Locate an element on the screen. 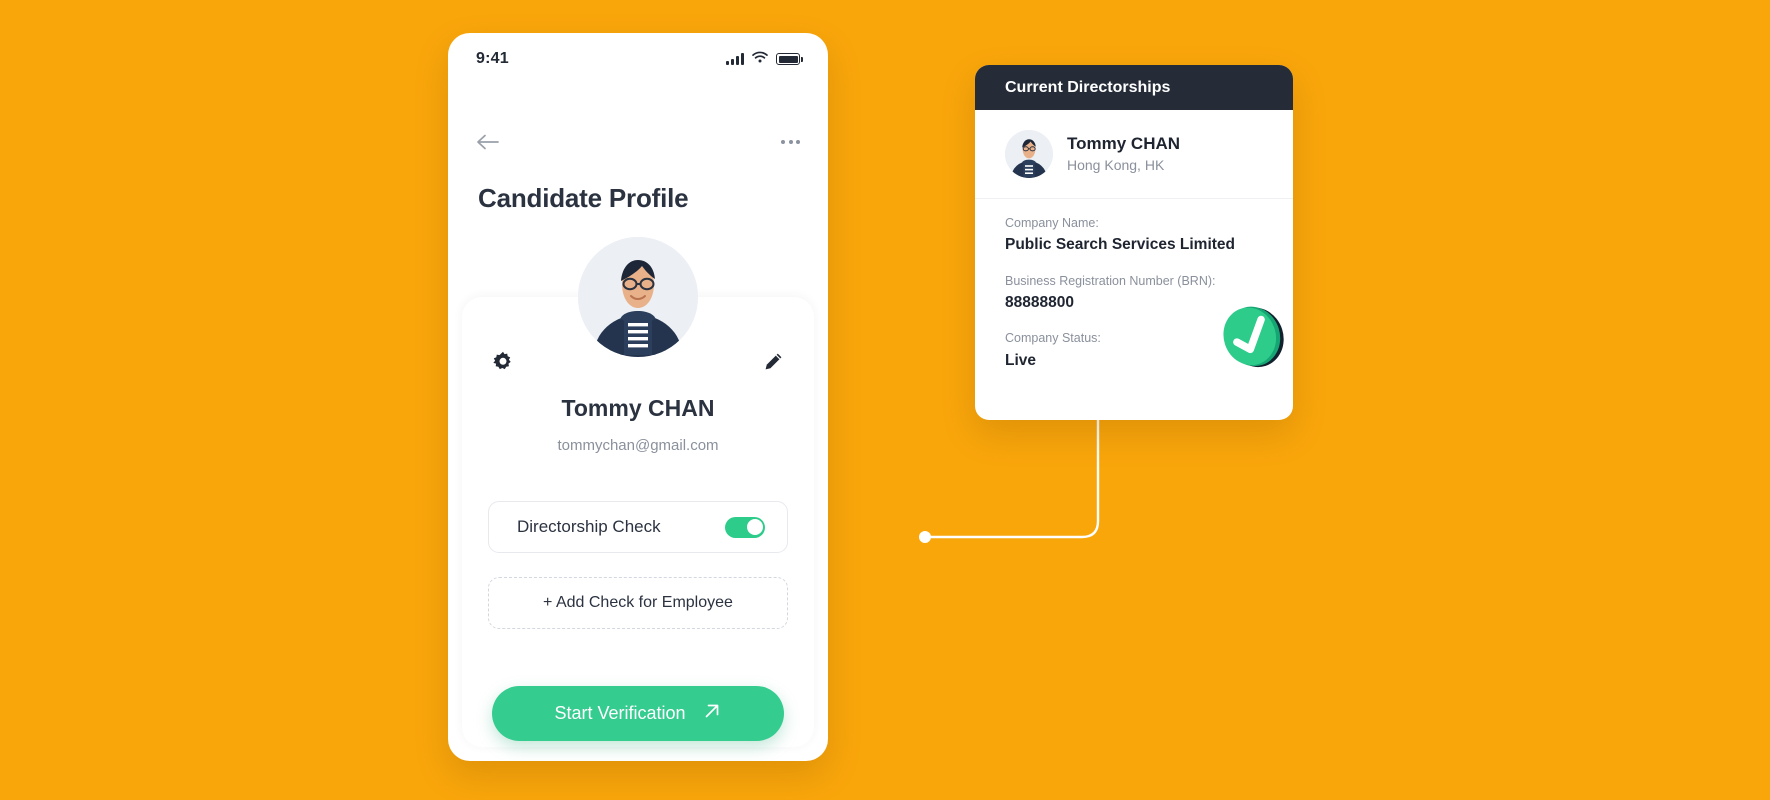 The height and width of the screenshot is (800, 1770). directorship-person-text: Tommy CHAN Hong Kong, HK is located at coordinates (1123, 154).